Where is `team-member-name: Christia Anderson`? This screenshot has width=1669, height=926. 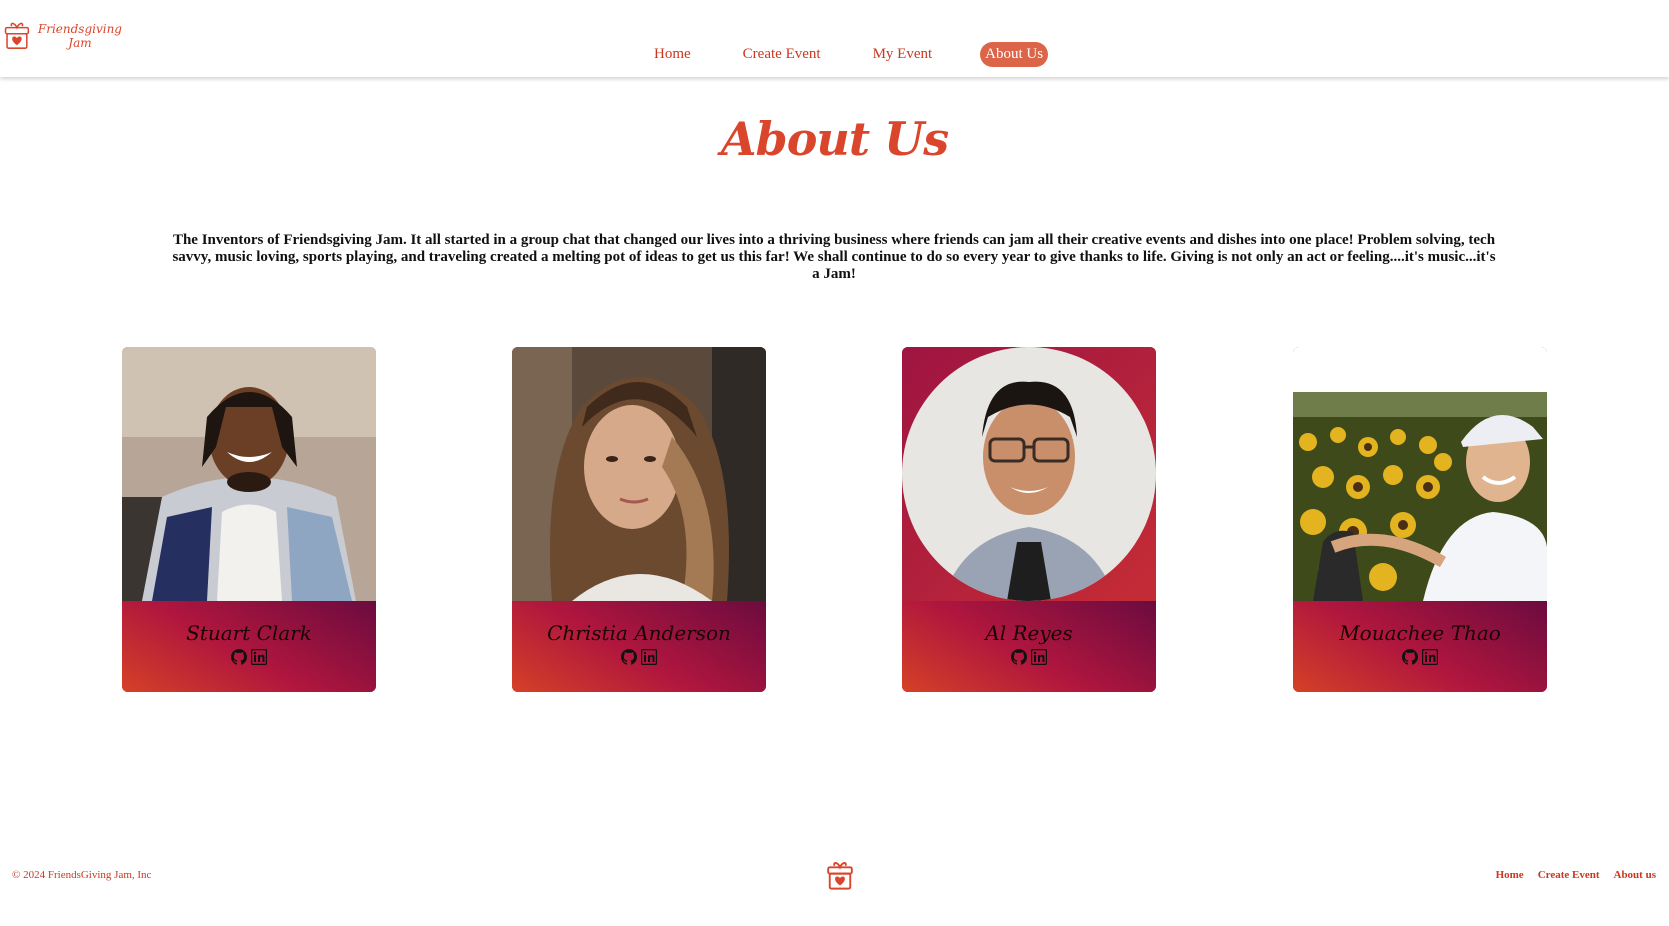 team-member-name: Christia Anderson is located at coordinates (639, 633).